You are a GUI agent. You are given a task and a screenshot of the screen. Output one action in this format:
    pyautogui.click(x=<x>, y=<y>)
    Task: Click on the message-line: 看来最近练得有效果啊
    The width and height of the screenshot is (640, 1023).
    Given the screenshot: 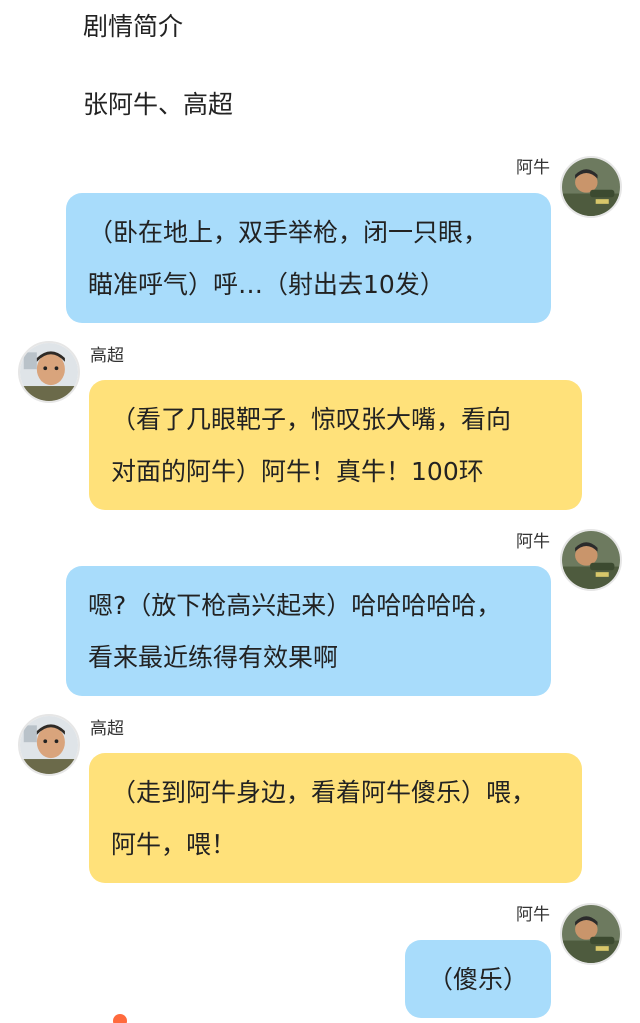 What is the action you would take?
    pyautogui.click(x=213, y=657)
    